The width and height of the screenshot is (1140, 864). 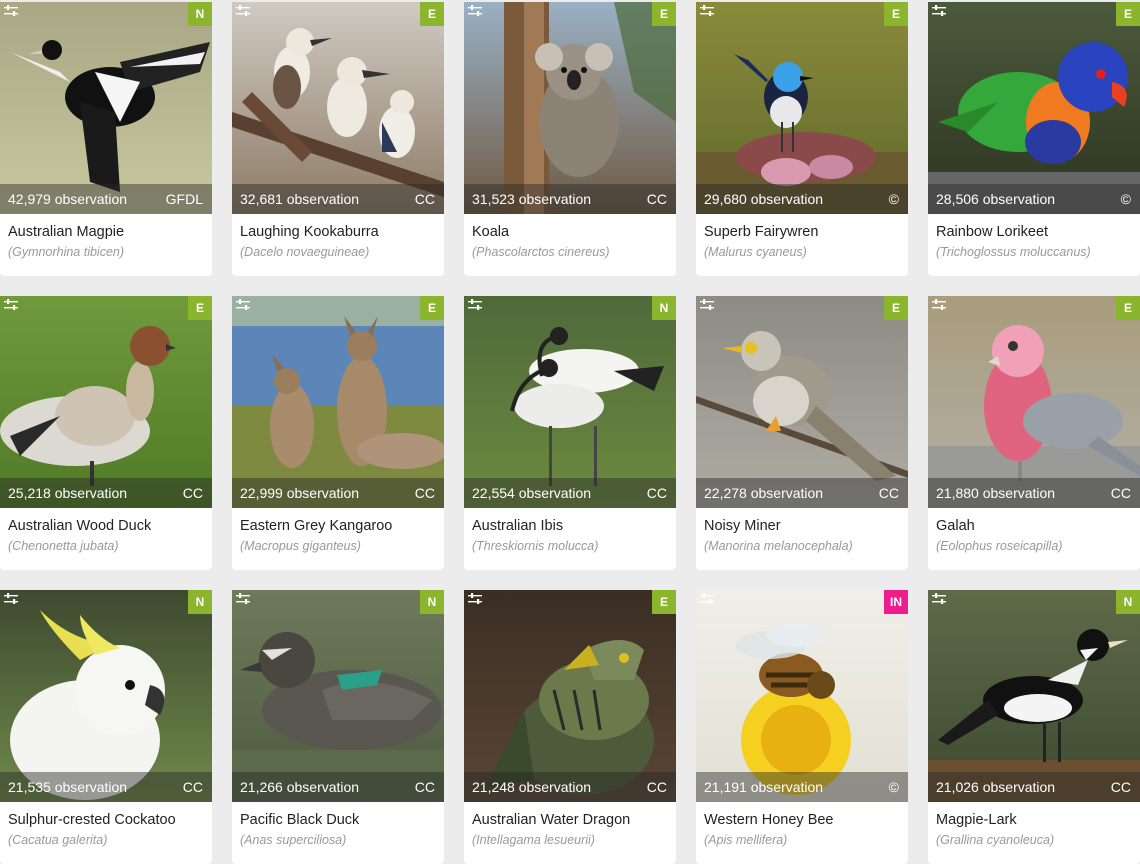 What do you see at coordinates (996, 493) in the screenshot?
I see `observation-count: 21,880 observation` at bounding box center [996, 493].